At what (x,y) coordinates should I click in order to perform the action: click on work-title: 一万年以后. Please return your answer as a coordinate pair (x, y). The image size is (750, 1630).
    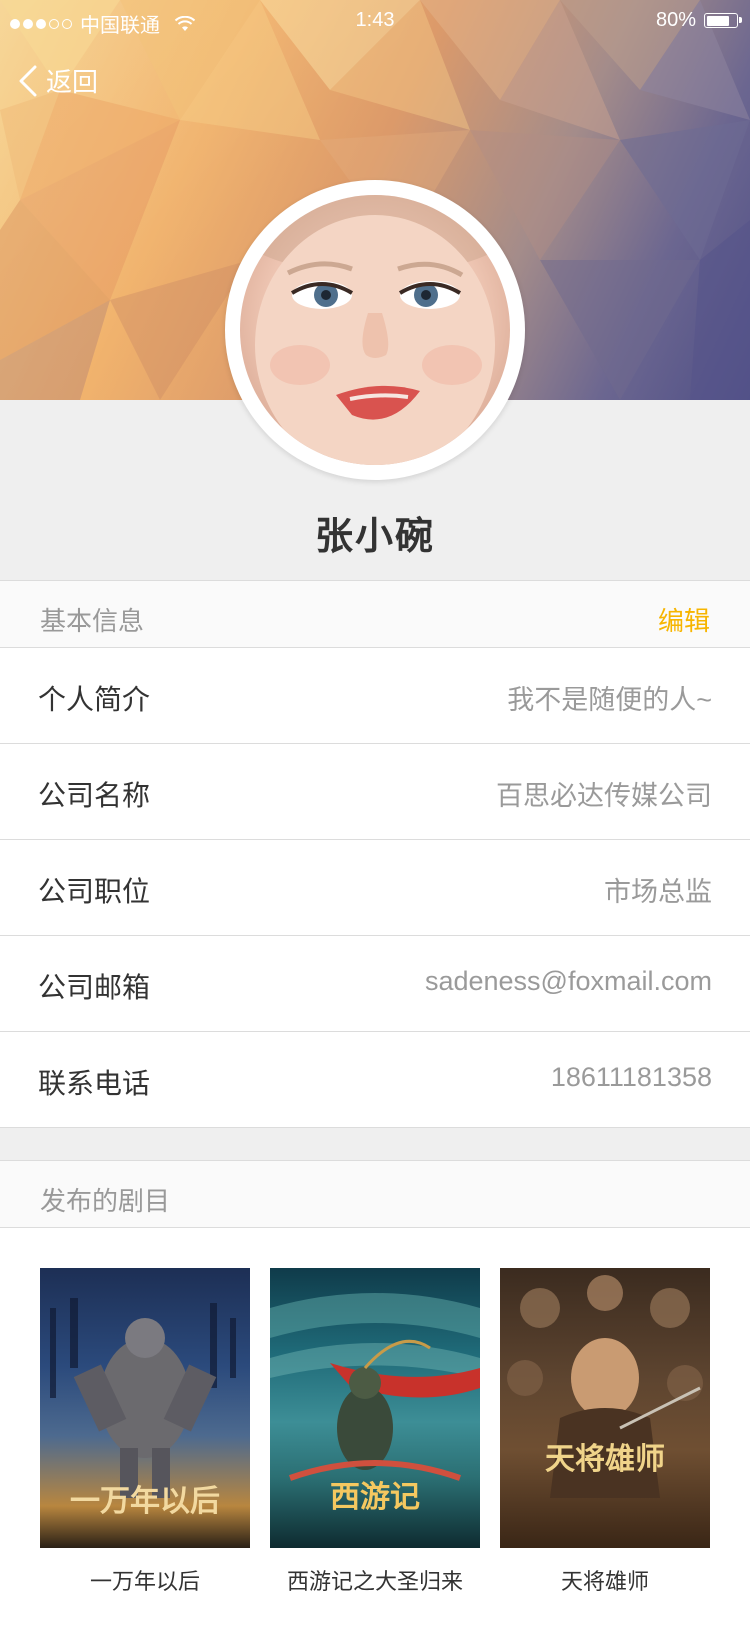
    Looking at the image, I should click on (144, 1581).